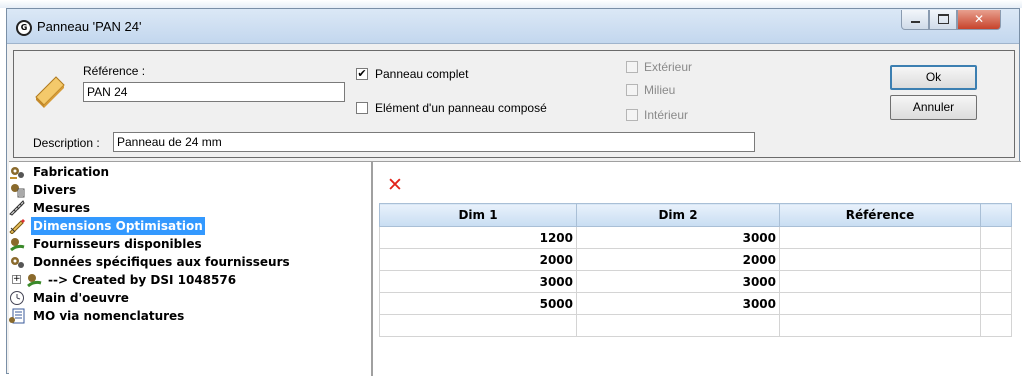 The image size is (1022, 376). I want to click on tree-item-divers: Divers, so click(189, 190).